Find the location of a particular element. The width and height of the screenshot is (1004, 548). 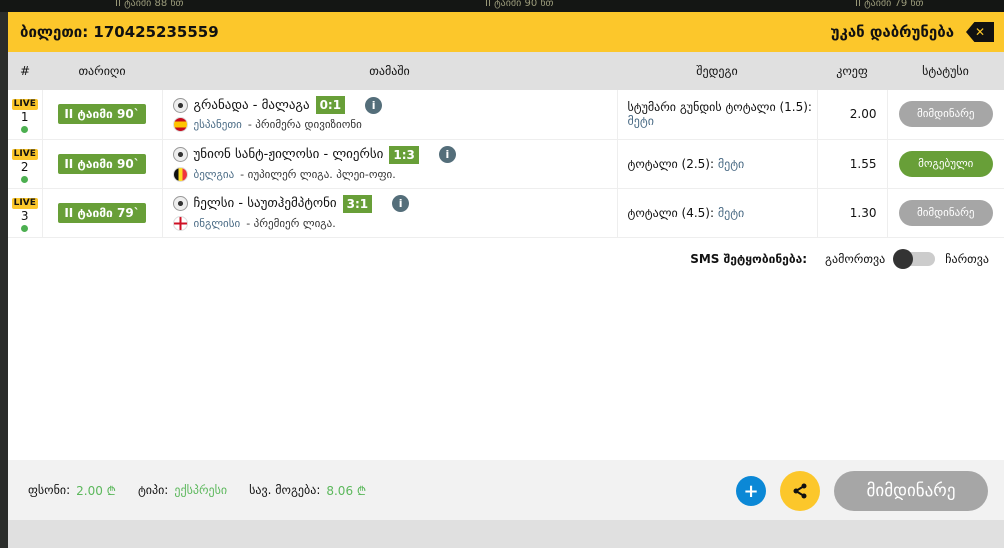

result-cell: ტოტალი (2.5): მეტი is located at coordinates (717, 164).